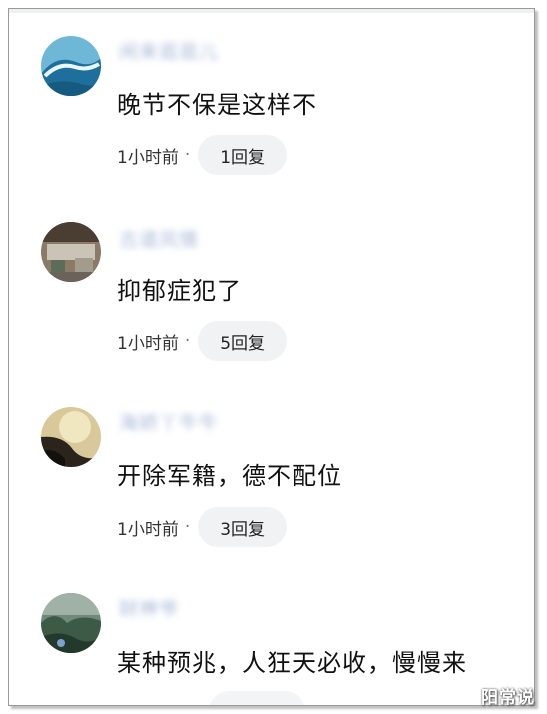 The width and height of the screenshot is (547, 714). What do you see at coordinates (292, 663) in the screenshot?
I see `comment-text: 某种预兆，人狂天必收，慢慢来` at bounding box center [292, 663].